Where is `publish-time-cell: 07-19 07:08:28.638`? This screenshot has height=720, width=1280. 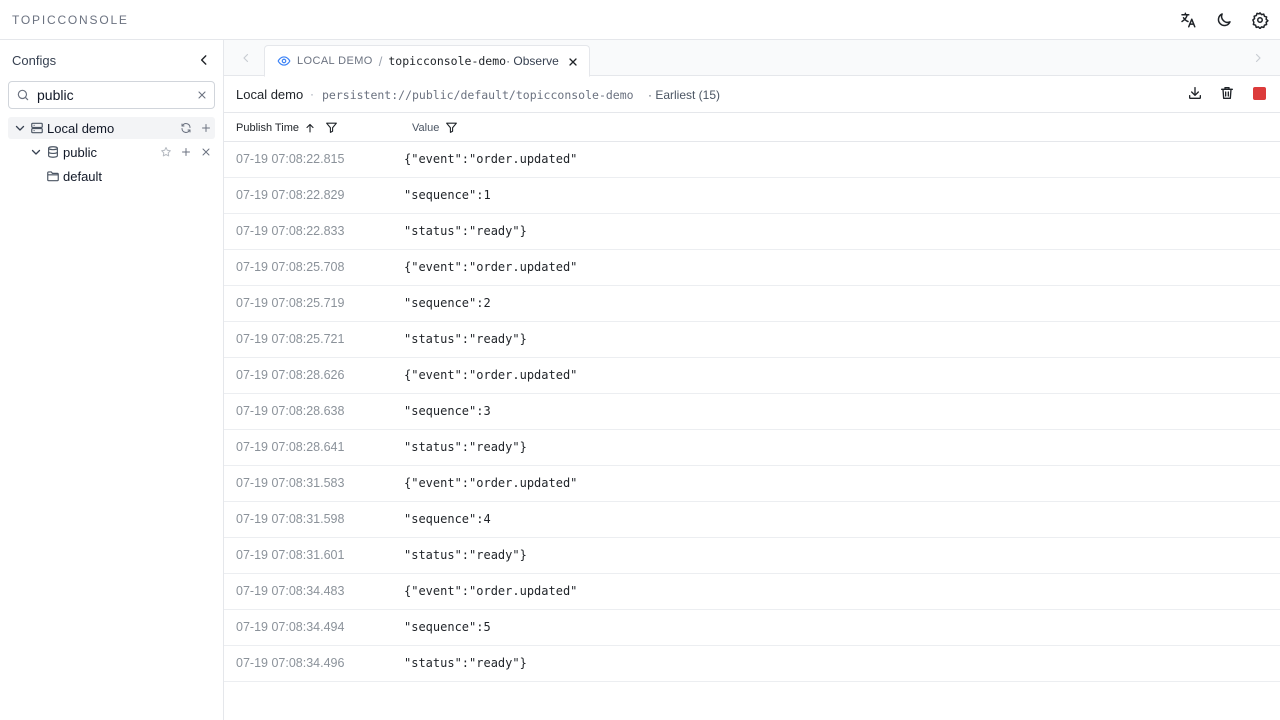 publish-time-cell: 07-19 07:08:28.638 is located at coordinates (290, 411).